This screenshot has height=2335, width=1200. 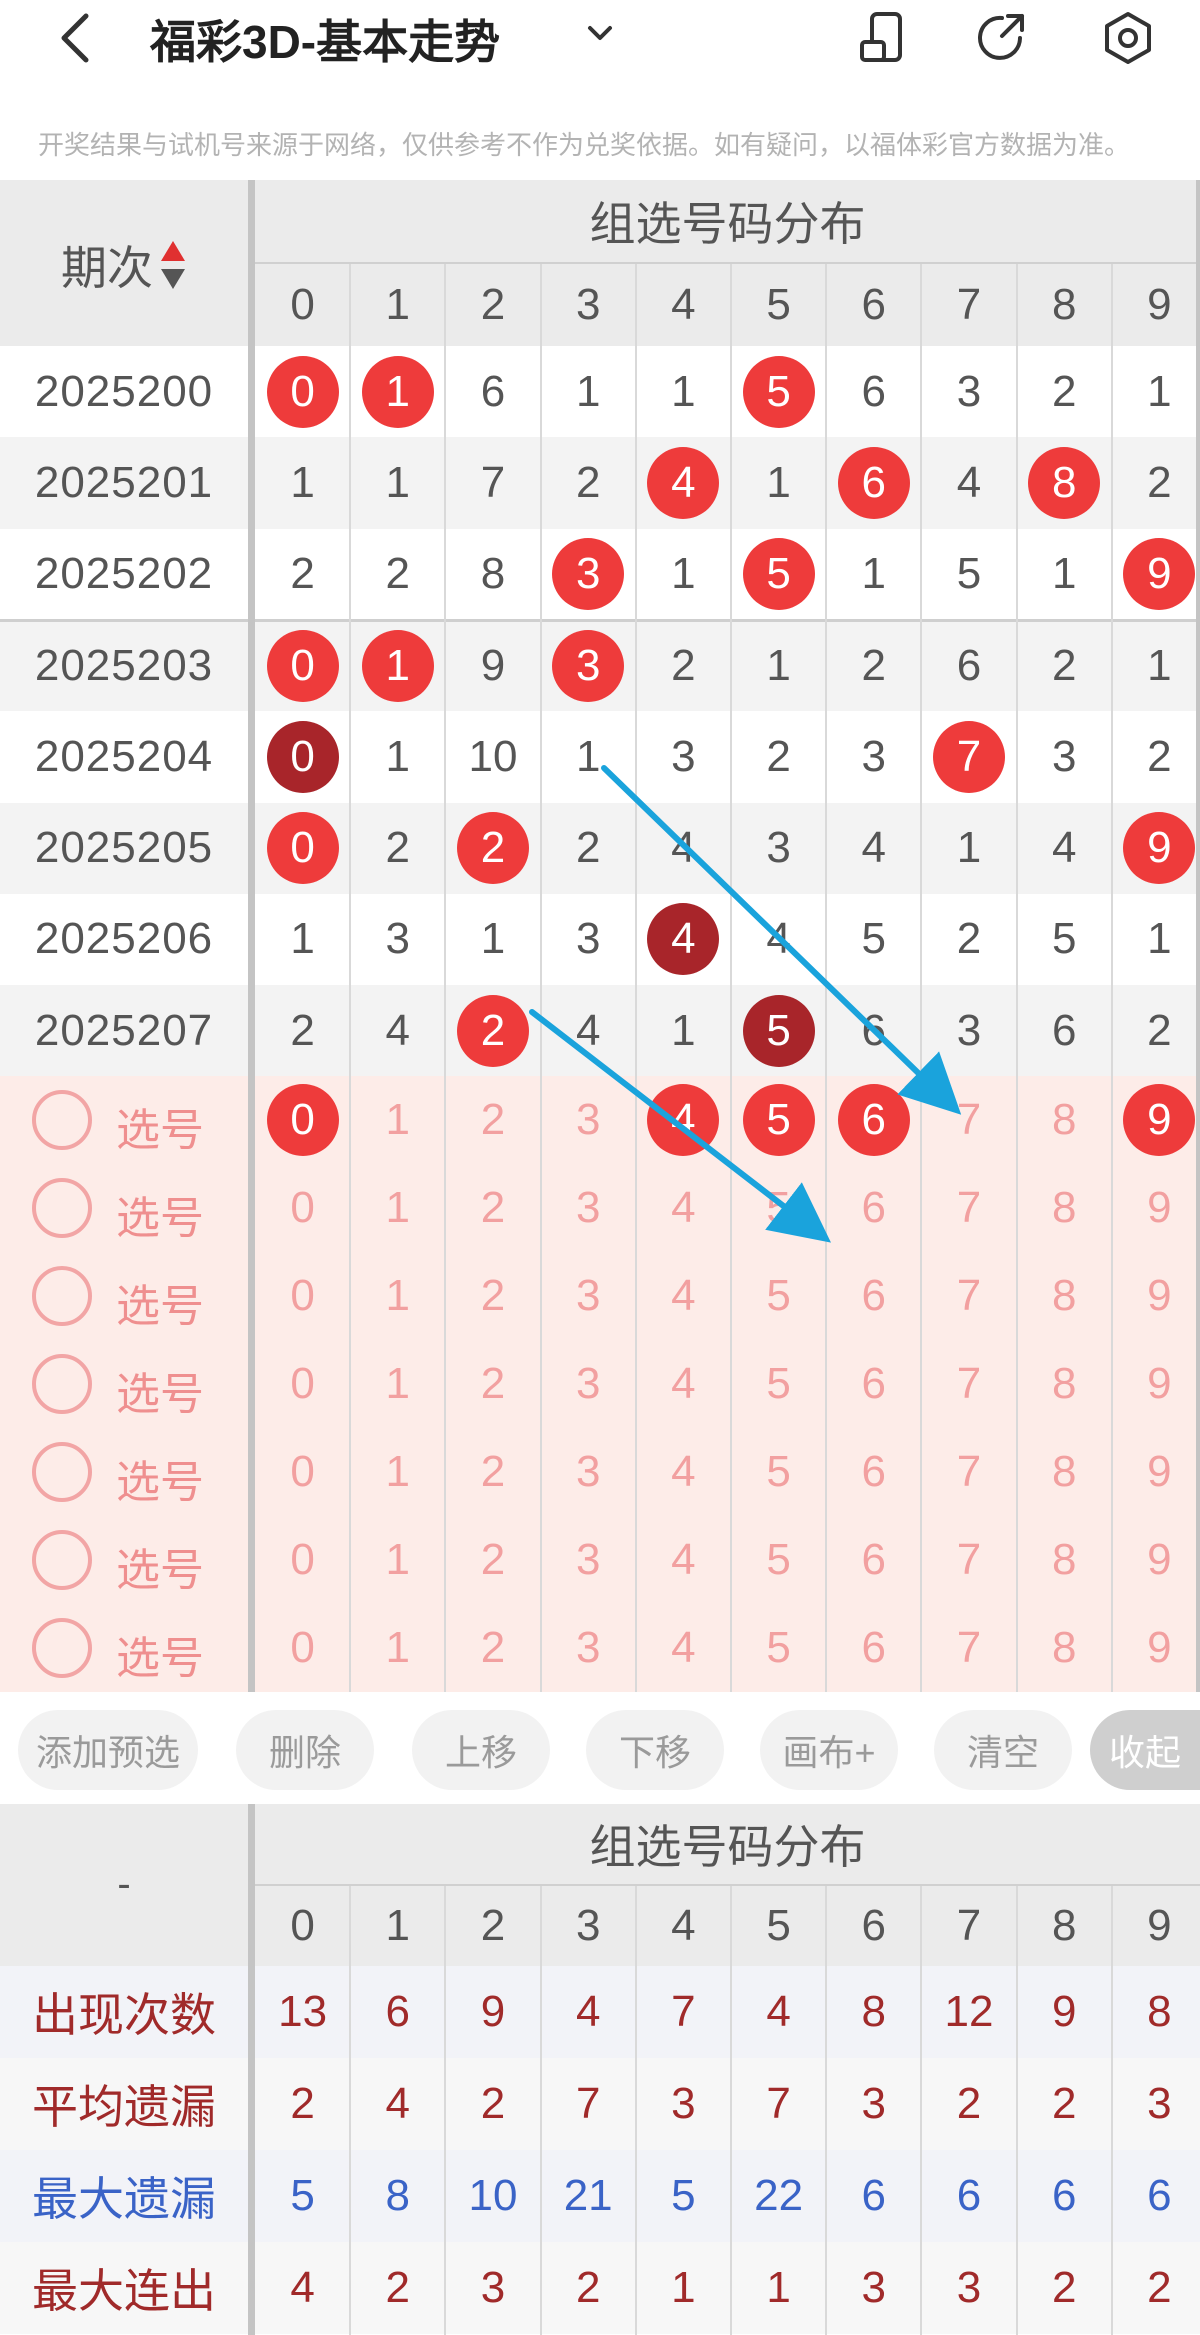 I want to click on picked-ball: 9, so click(x=1159, y=1120).